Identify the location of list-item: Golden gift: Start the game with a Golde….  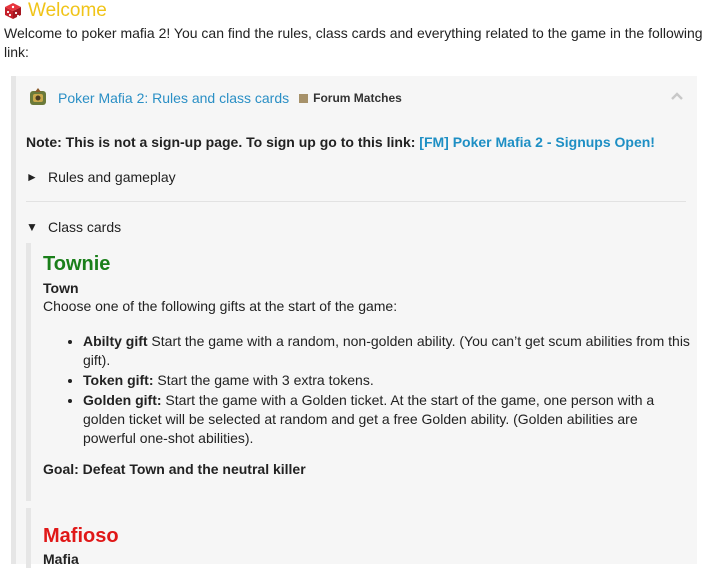
(387, 419).